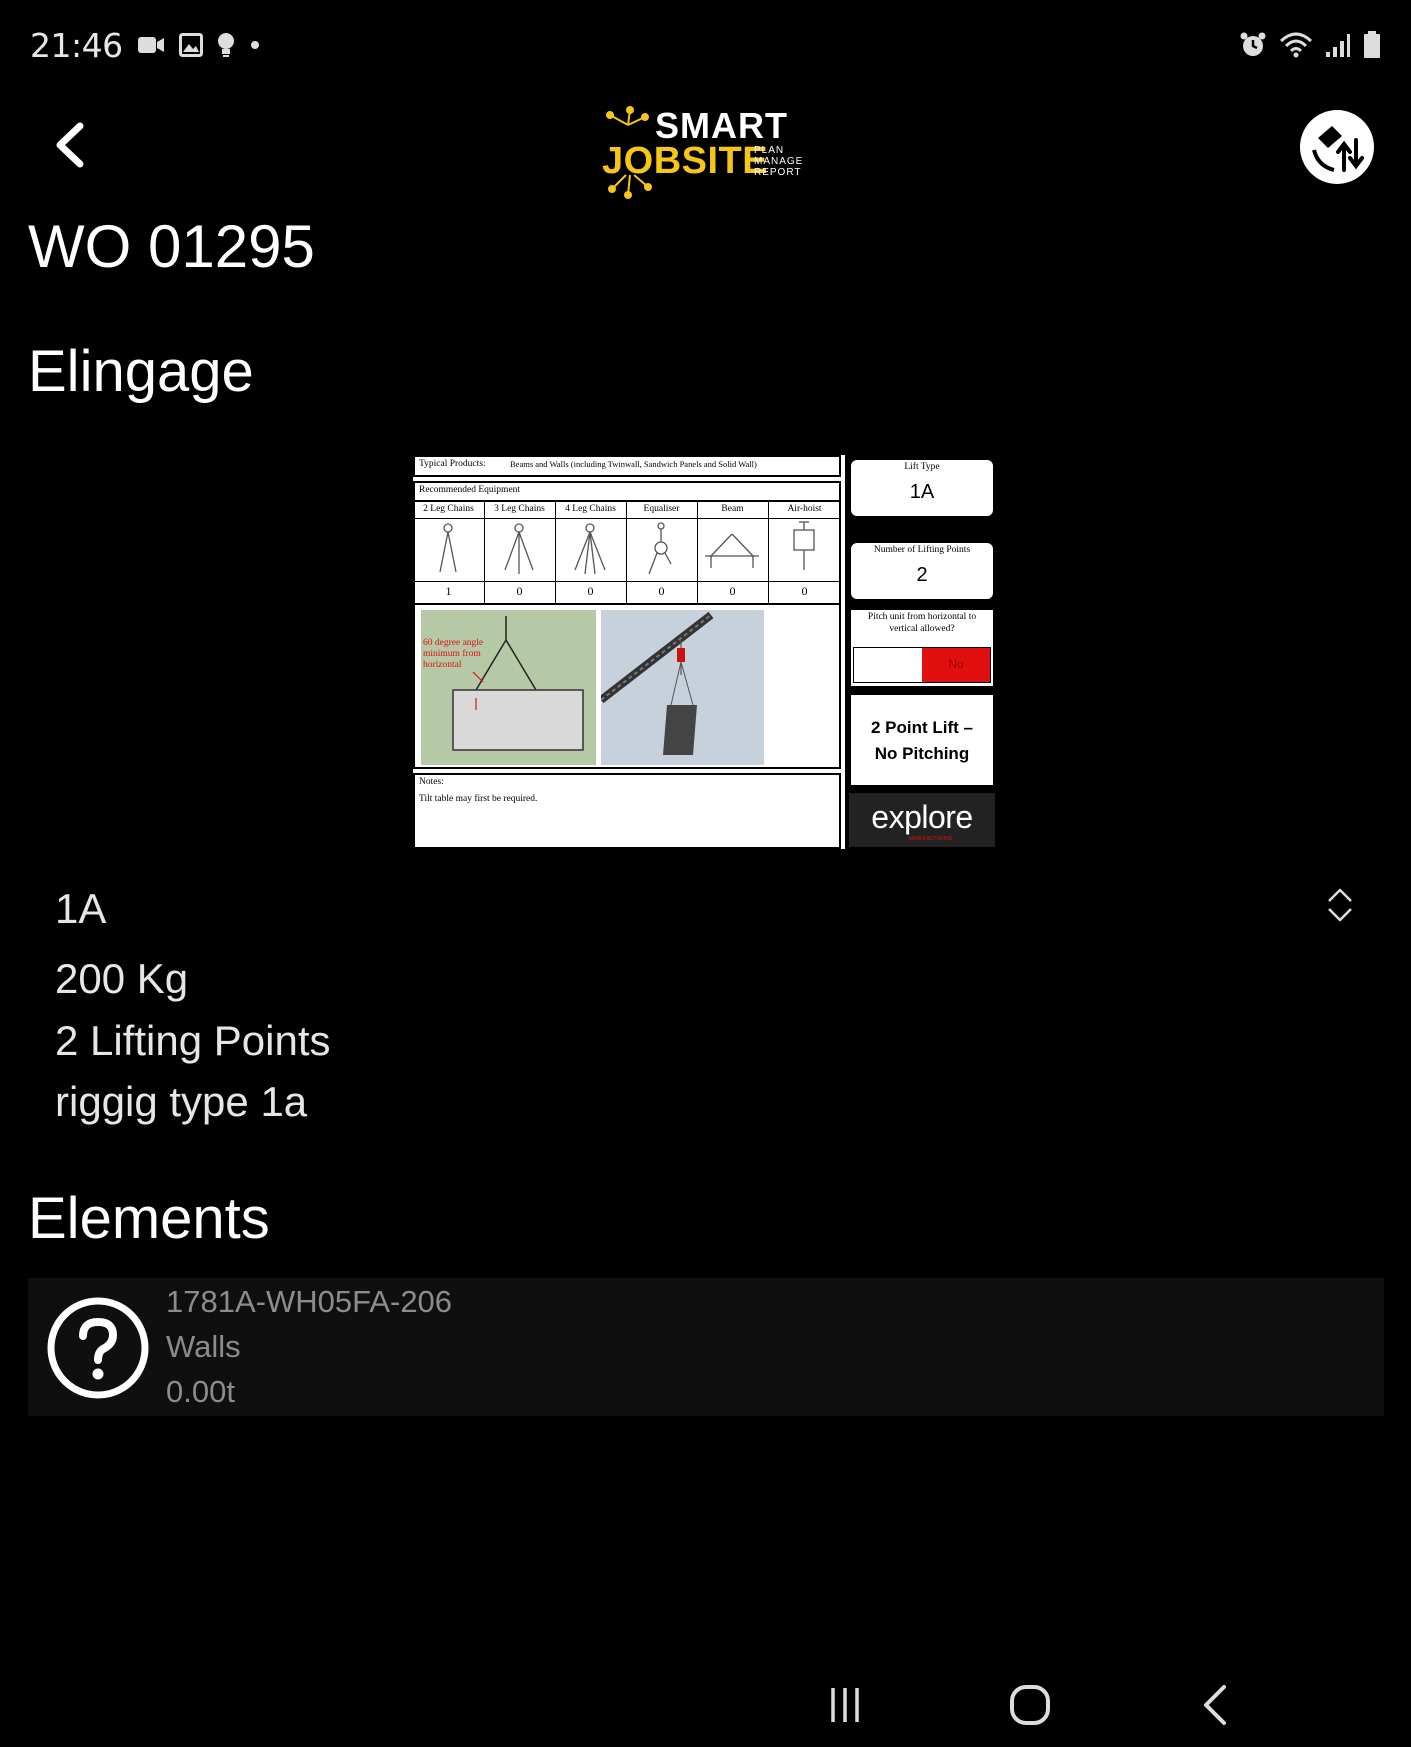  Describe the element at coordinates (470, 490) in the screenshot. I see `recommended-equipment-label: Recommended Equipment` at that location.